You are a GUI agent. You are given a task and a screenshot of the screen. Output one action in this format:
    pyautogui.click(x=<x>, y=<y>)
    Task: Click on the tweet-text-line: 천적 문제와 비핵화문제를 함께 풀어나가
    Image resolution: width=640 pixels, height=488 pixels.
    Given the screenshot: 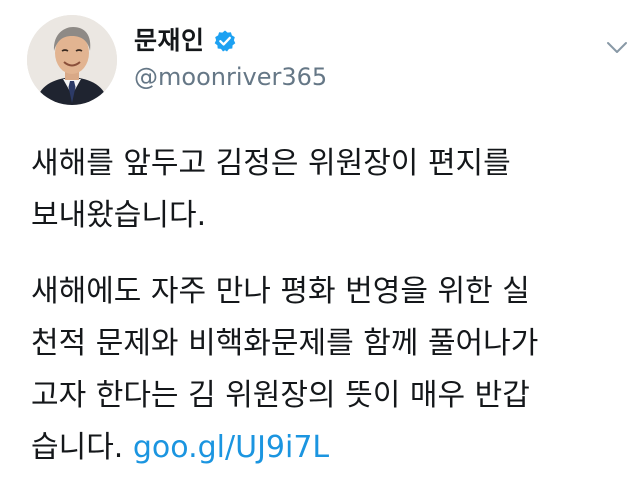 What is the action you would take?
    pyautogui.click(x=285, y=343)
    